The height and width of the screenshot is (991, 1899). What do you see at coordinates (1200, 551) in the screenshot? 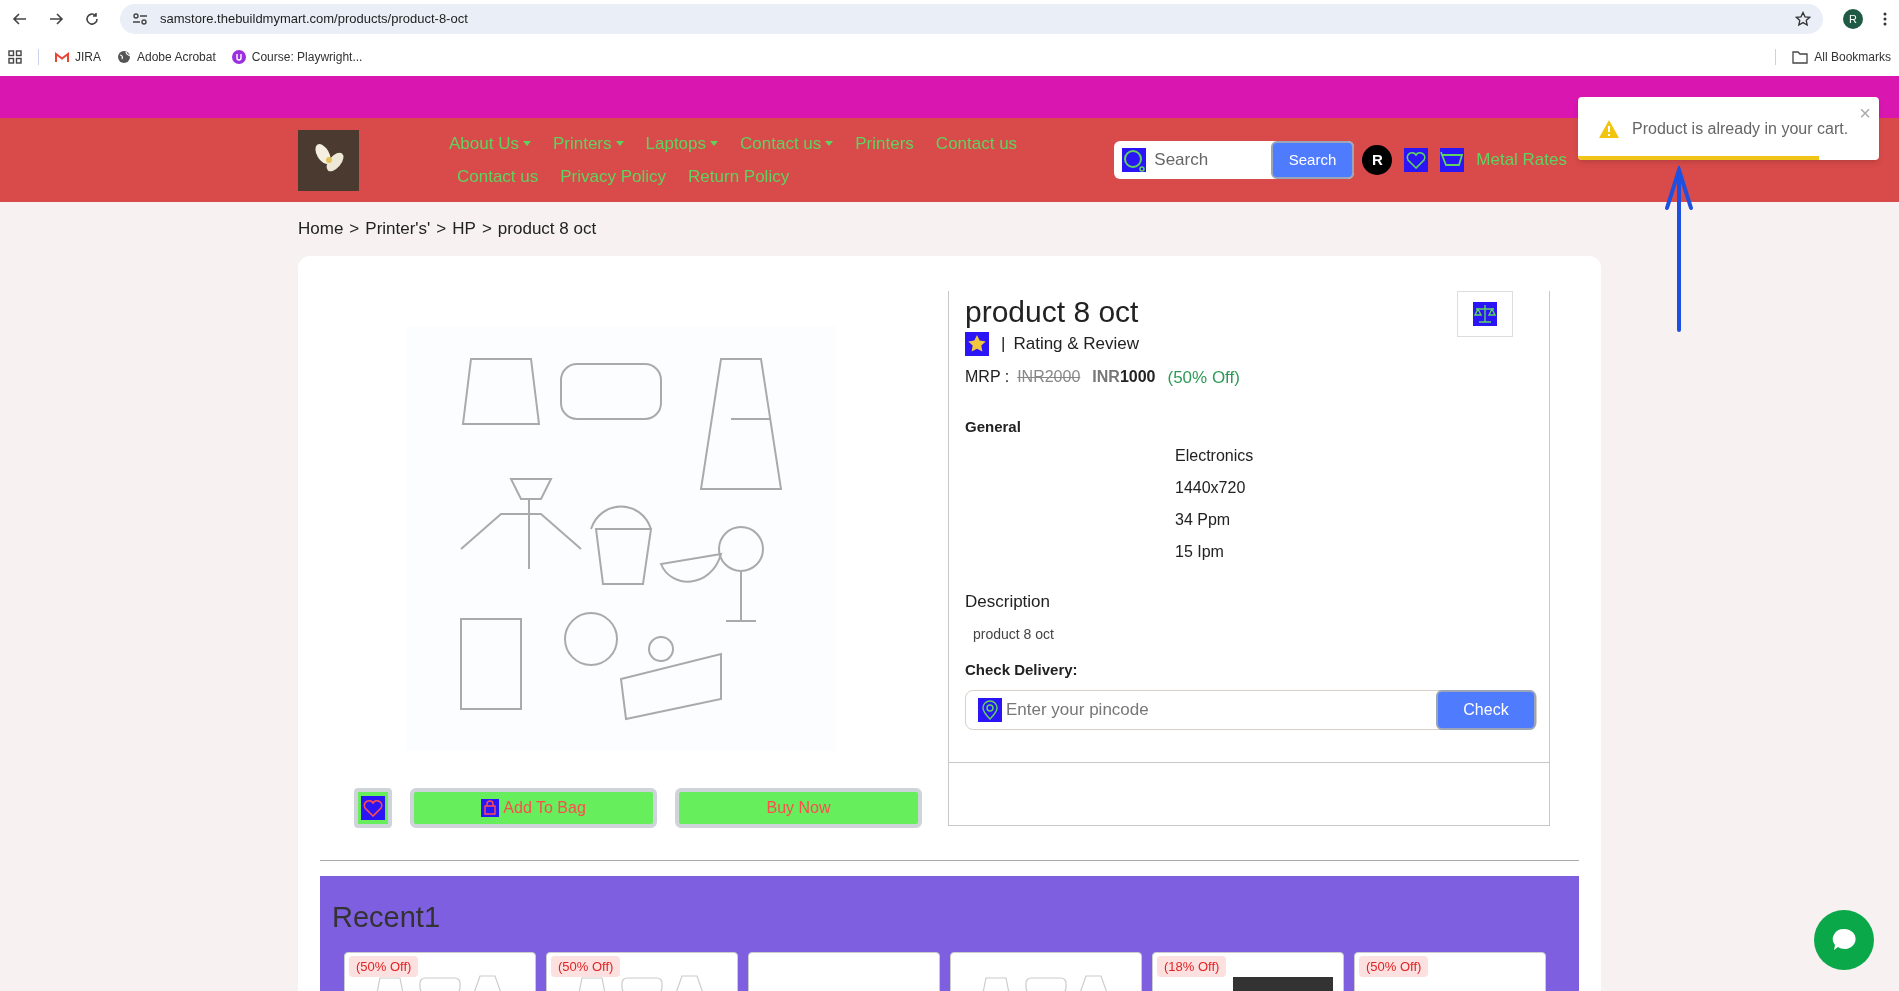
I see `spec-value: 15 Ipm` at bounding box center [1200, 551].